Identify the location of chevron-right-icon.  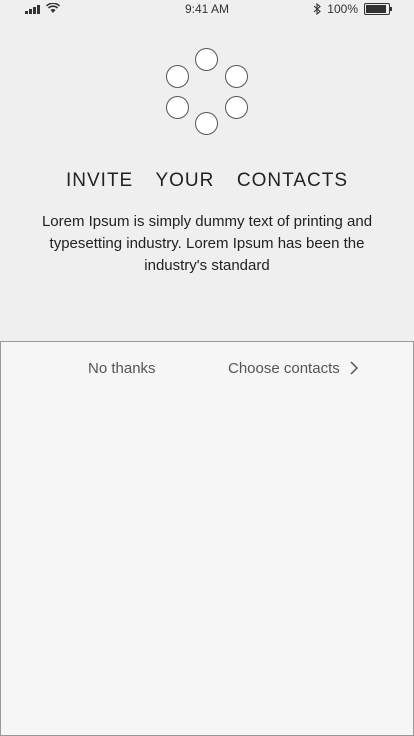
(354, 368).